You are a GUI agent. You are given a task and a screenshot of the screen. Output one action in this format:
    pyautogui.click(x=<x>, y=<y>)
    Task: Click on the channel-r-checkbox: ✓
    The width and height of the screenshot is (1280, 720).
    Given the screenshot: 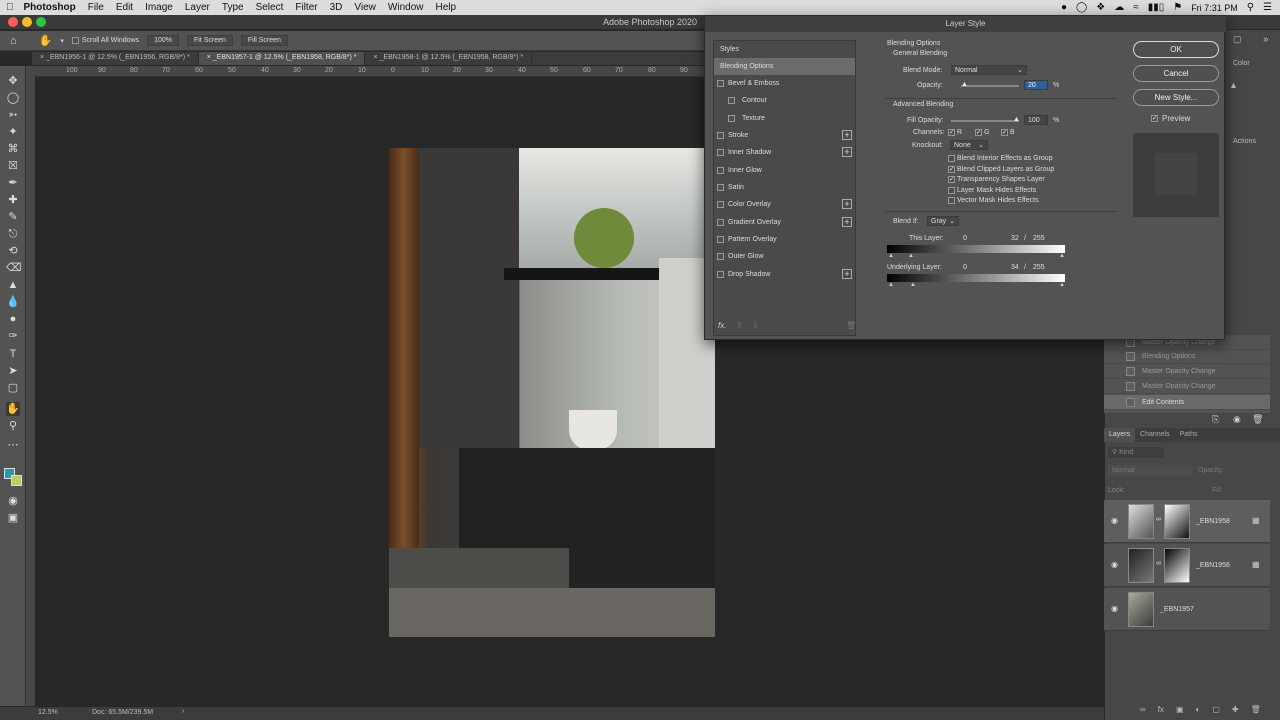 What is the action you would take?
    pyautogui.click(x=951, y=132)
    